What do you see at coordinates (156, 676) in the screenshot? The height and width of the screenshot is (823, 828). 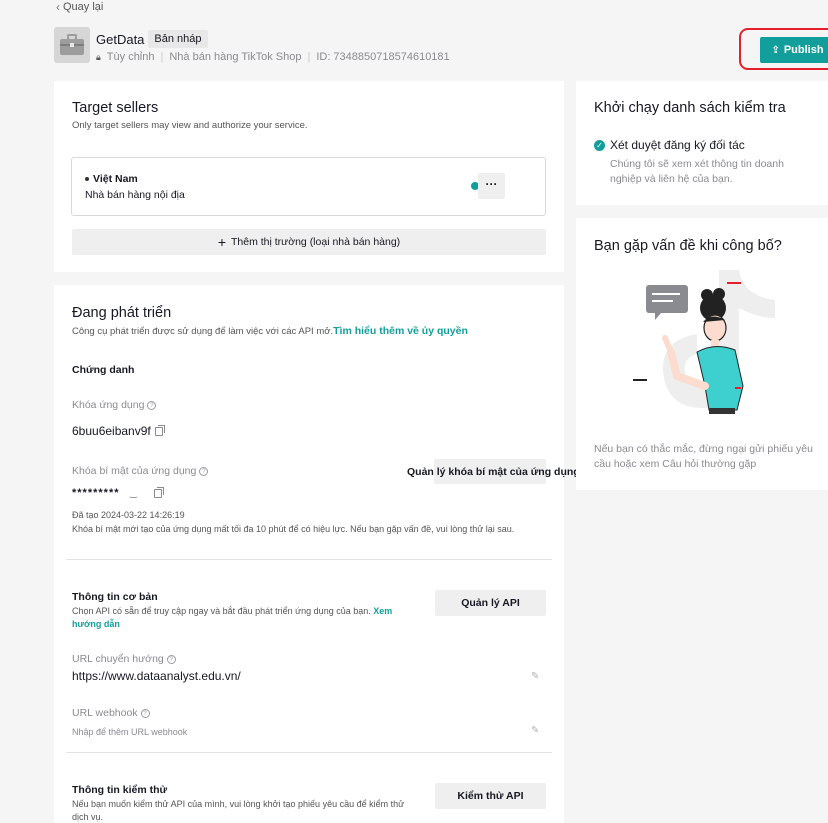 I see `redirect-url-value: https://www.dataanalyst.edu.vn/` at bounding box center [156, 676].